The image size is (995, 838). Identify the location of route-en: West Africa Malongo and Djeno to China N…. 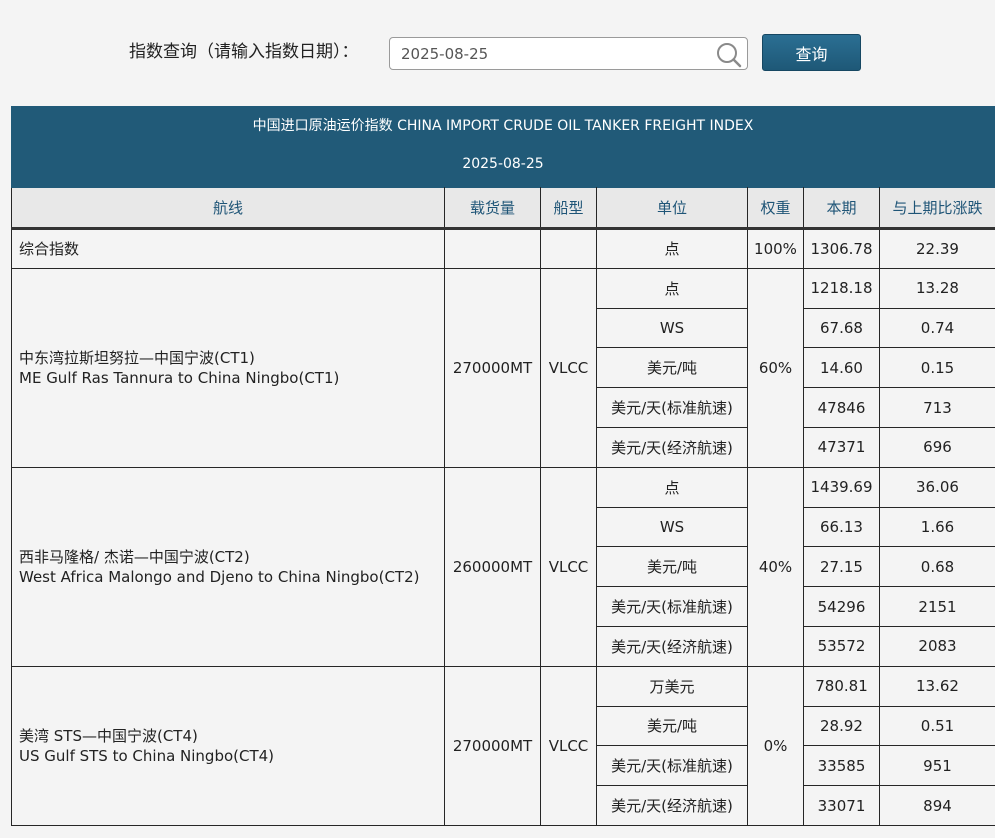
(219, 576).